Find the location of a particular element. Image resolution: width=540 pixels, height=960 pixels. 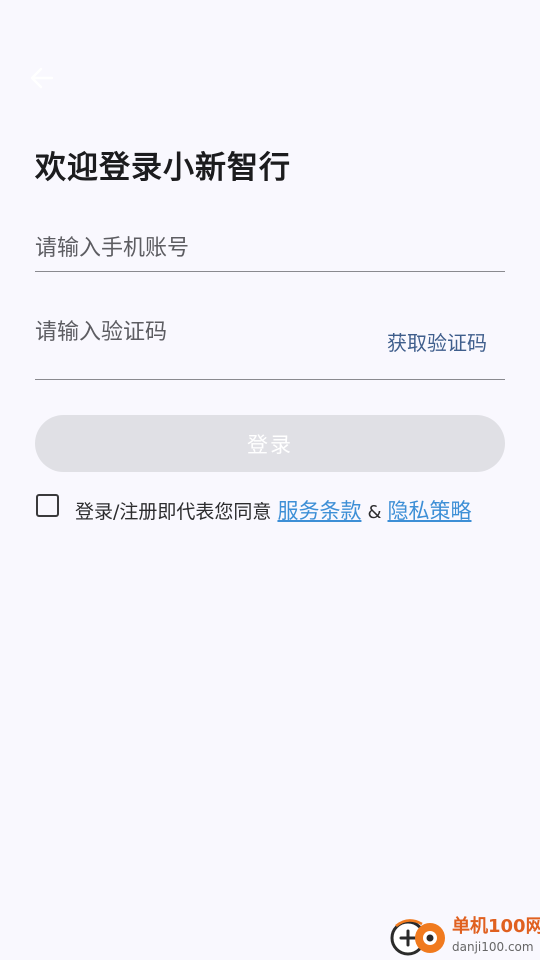

arrow-left-icon is located at coordinates (42, 78).